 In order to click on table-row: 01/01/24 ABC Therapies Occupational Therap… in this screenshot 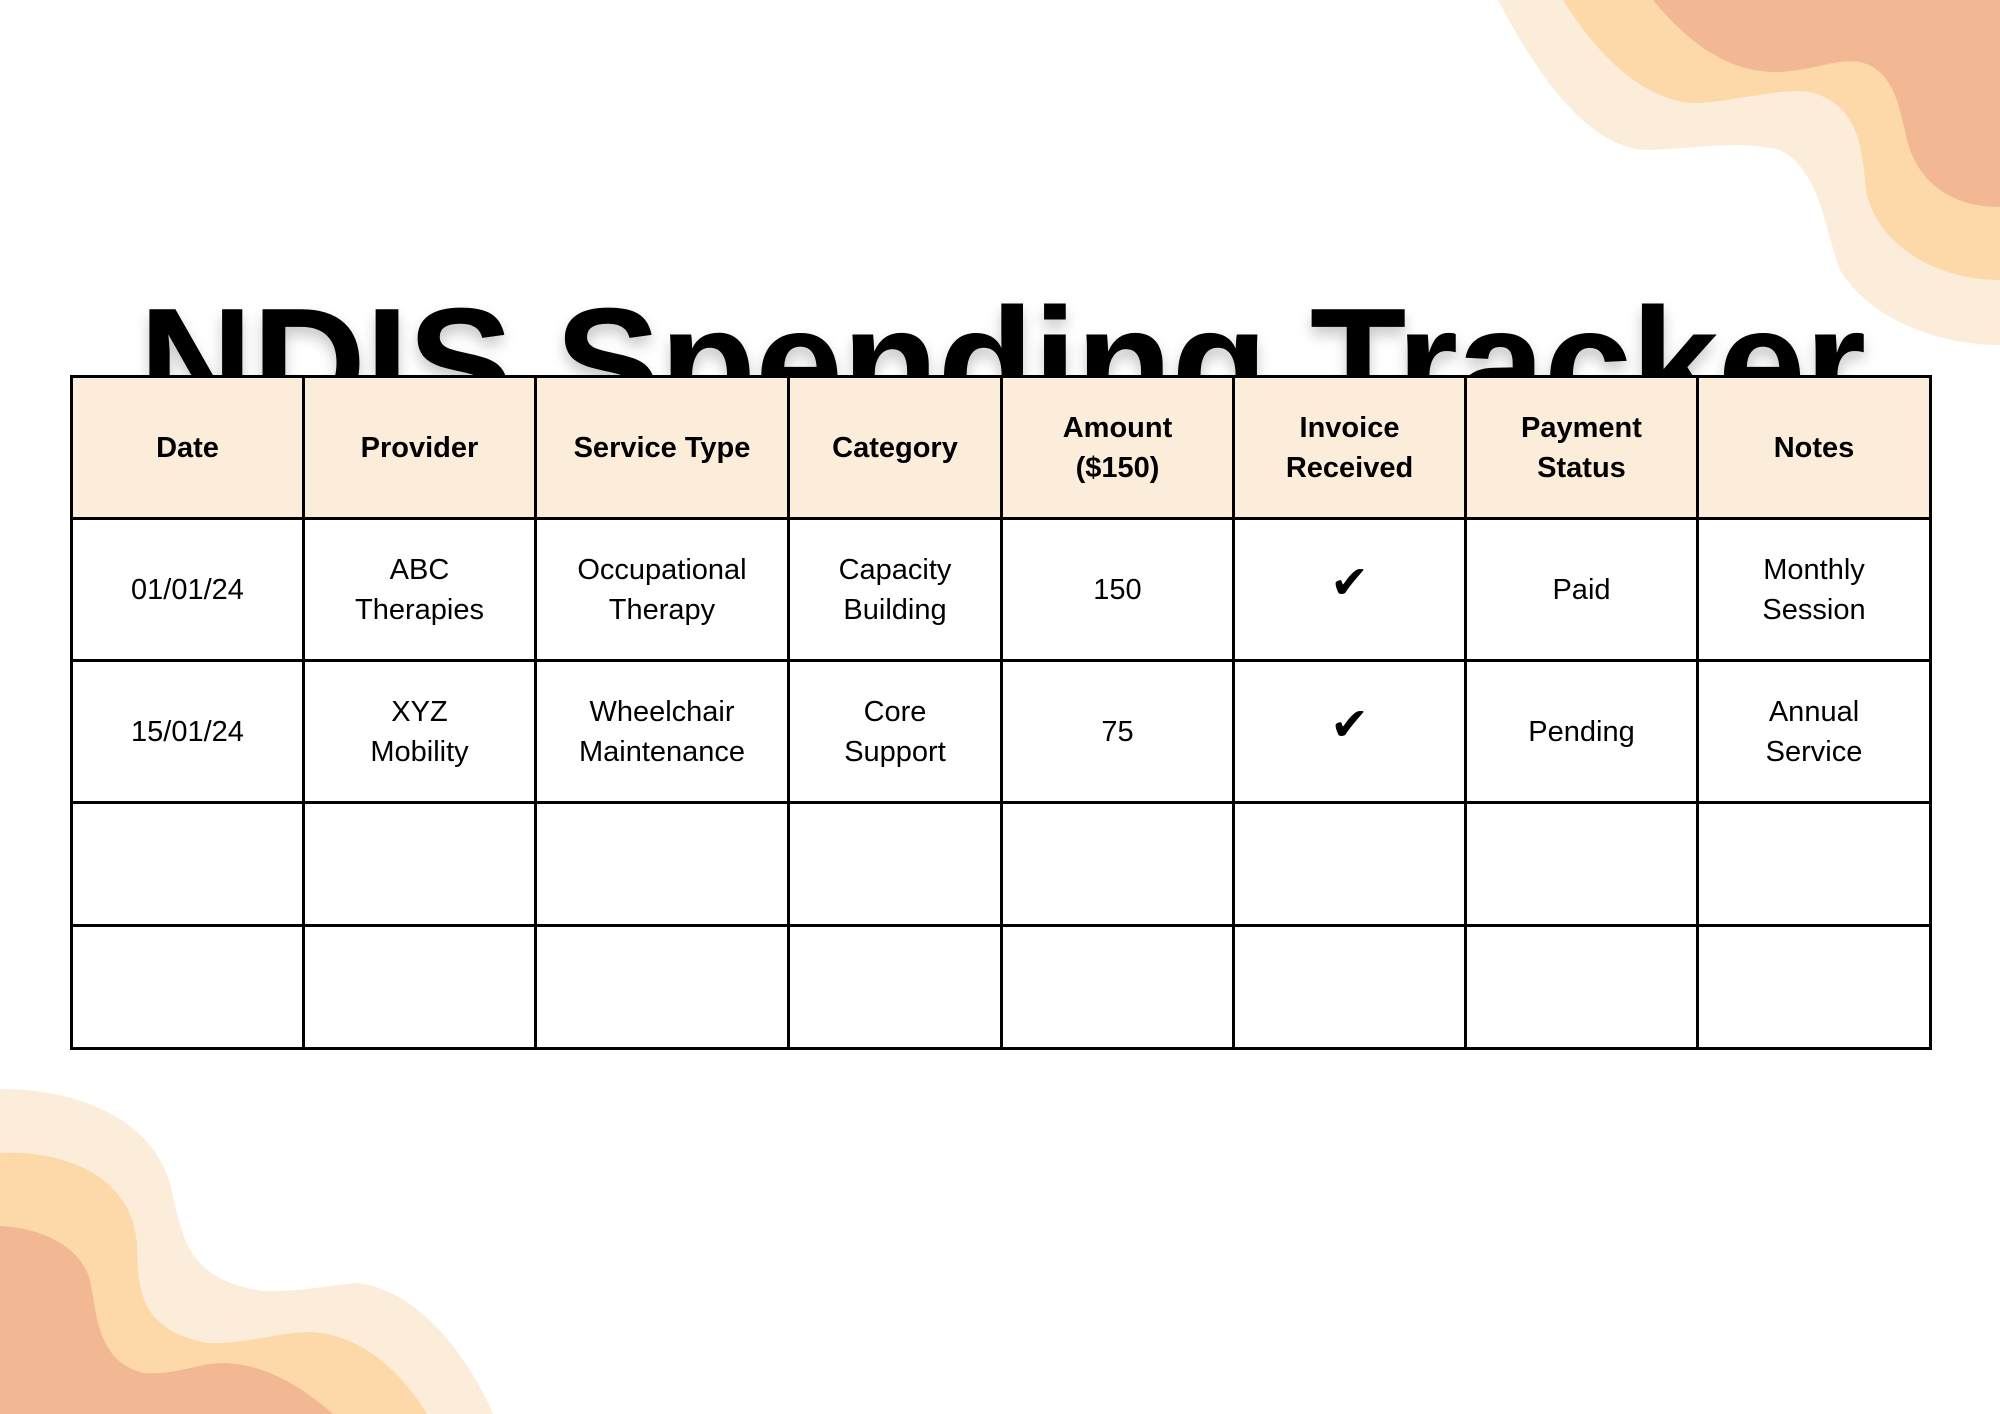, I will do `click(1001, 589)`.